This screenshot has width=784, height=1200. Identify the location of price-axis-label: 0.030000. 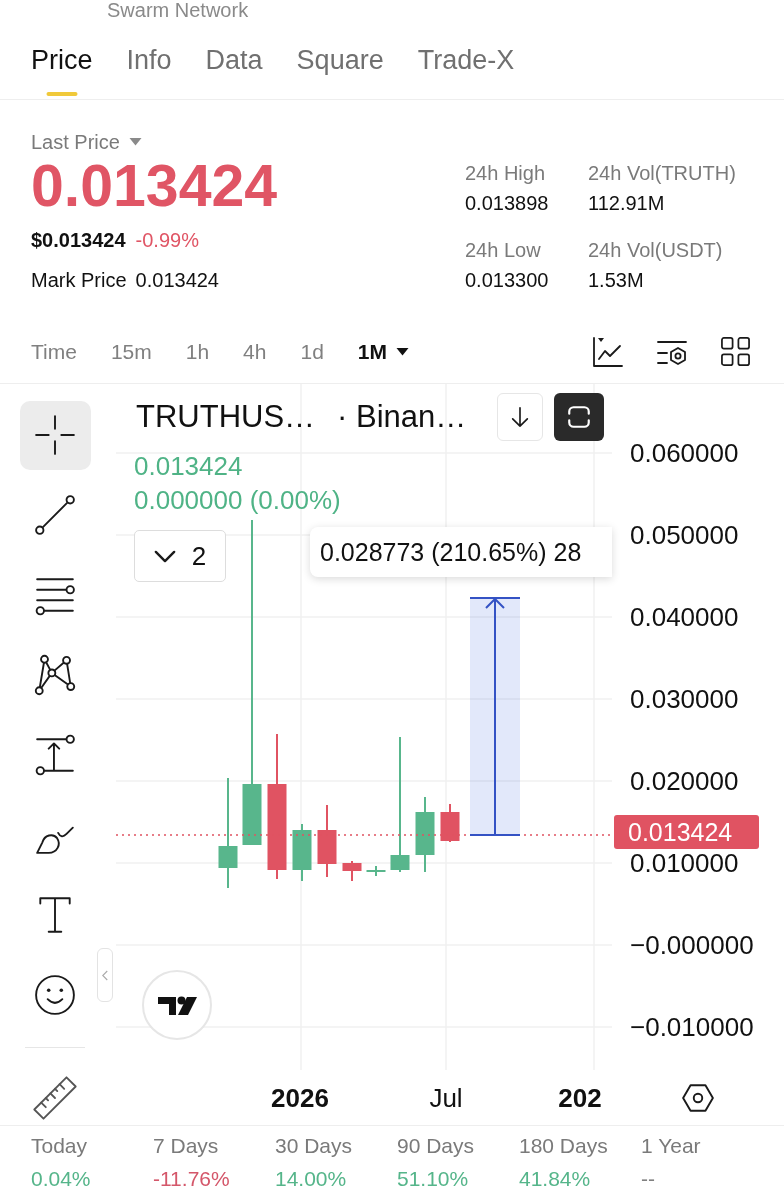
(684, 699).